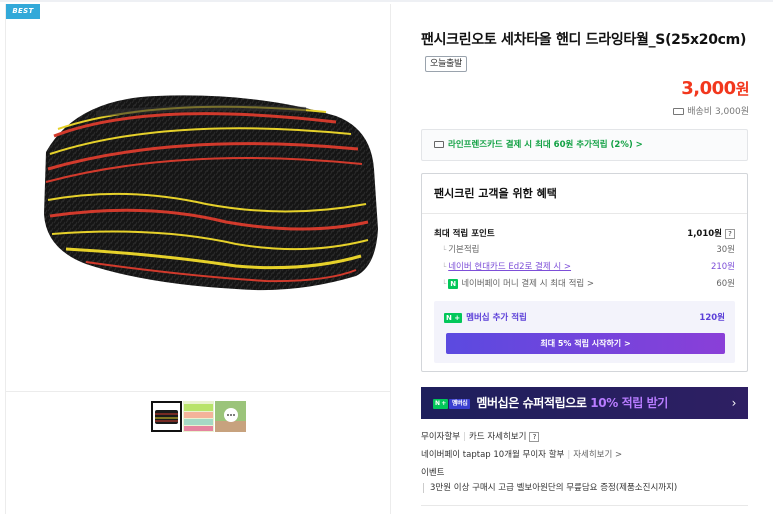 The image size is (773, 514). I want to click on price: 3,000원, so click(715, 88).